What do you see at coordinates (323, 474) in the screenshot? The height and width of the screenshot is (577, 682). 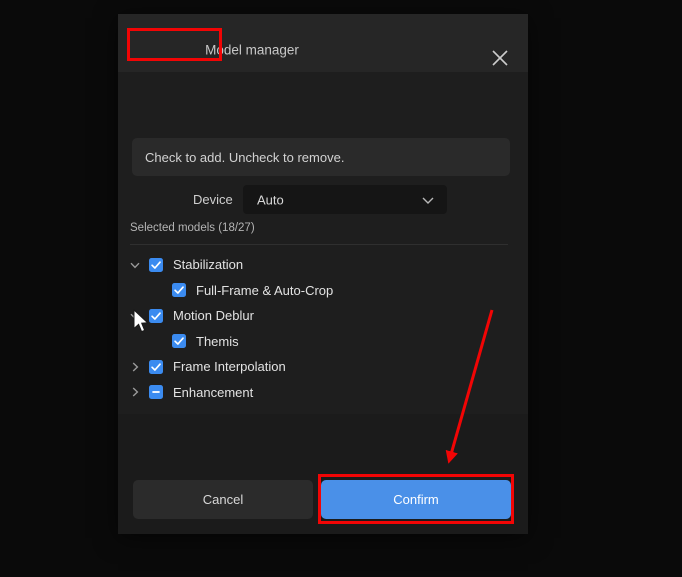 I see `dialog-footer: Cancel Confirm` at bounding box center [323, 474].